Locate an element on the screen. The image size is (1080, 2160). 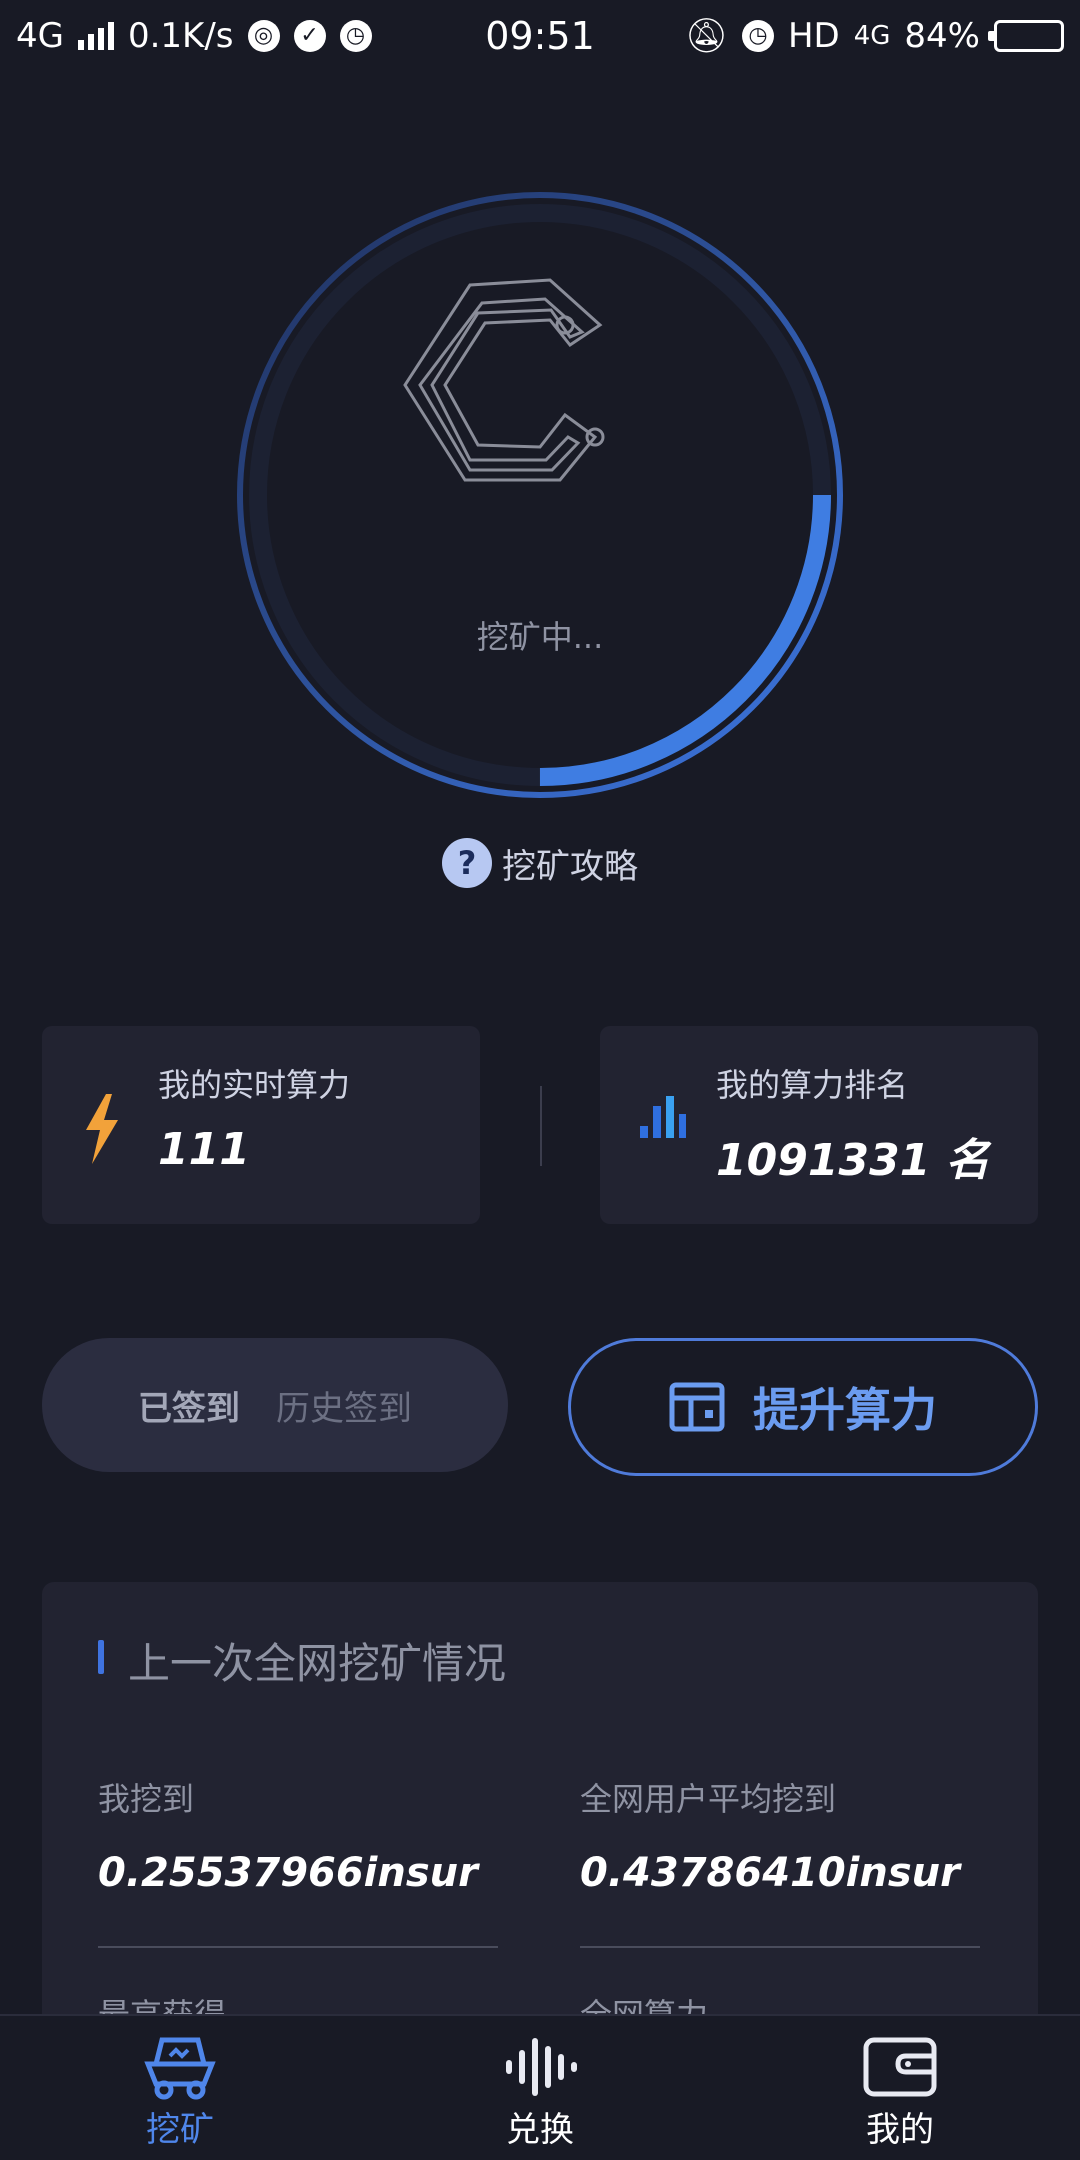
mining-guide-label: 挖矿攻略 is located at coordinates (570, 866).